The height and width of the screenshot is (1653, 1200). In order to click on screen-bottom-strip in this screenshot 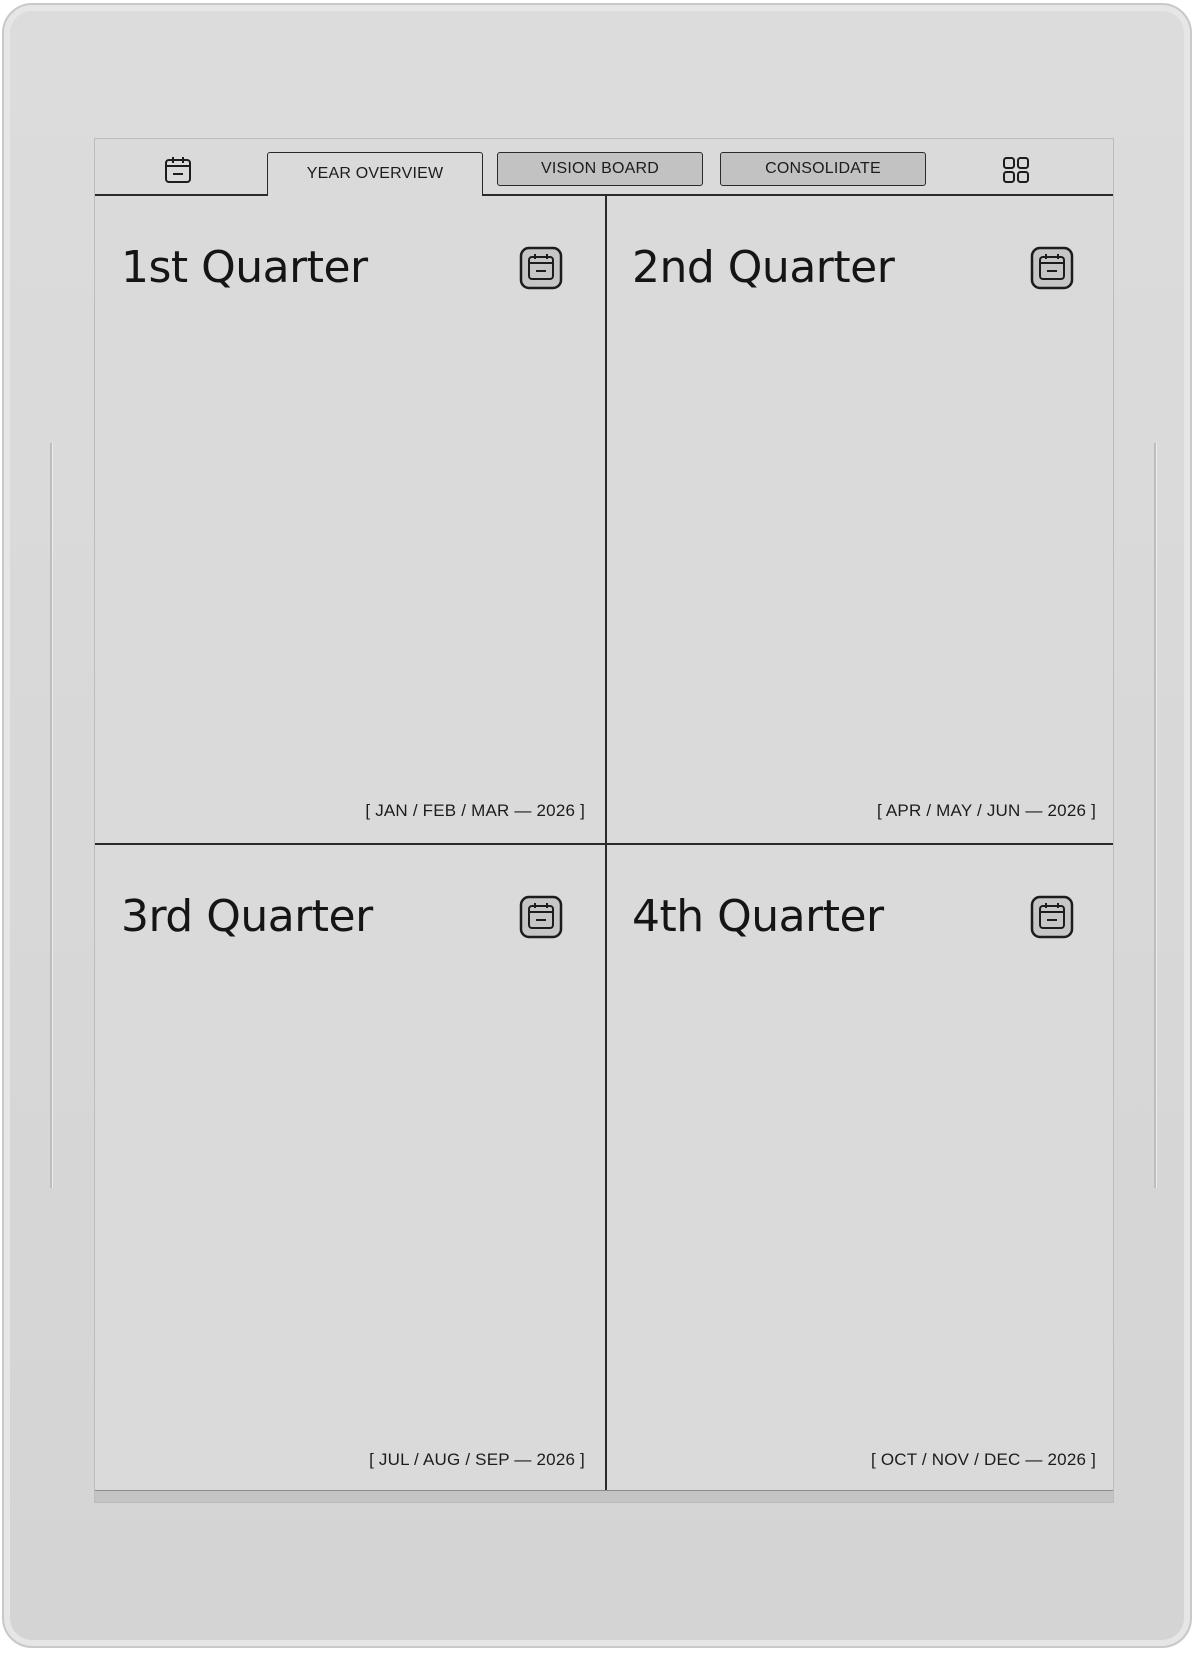, I will do `click(604, 1496)`.